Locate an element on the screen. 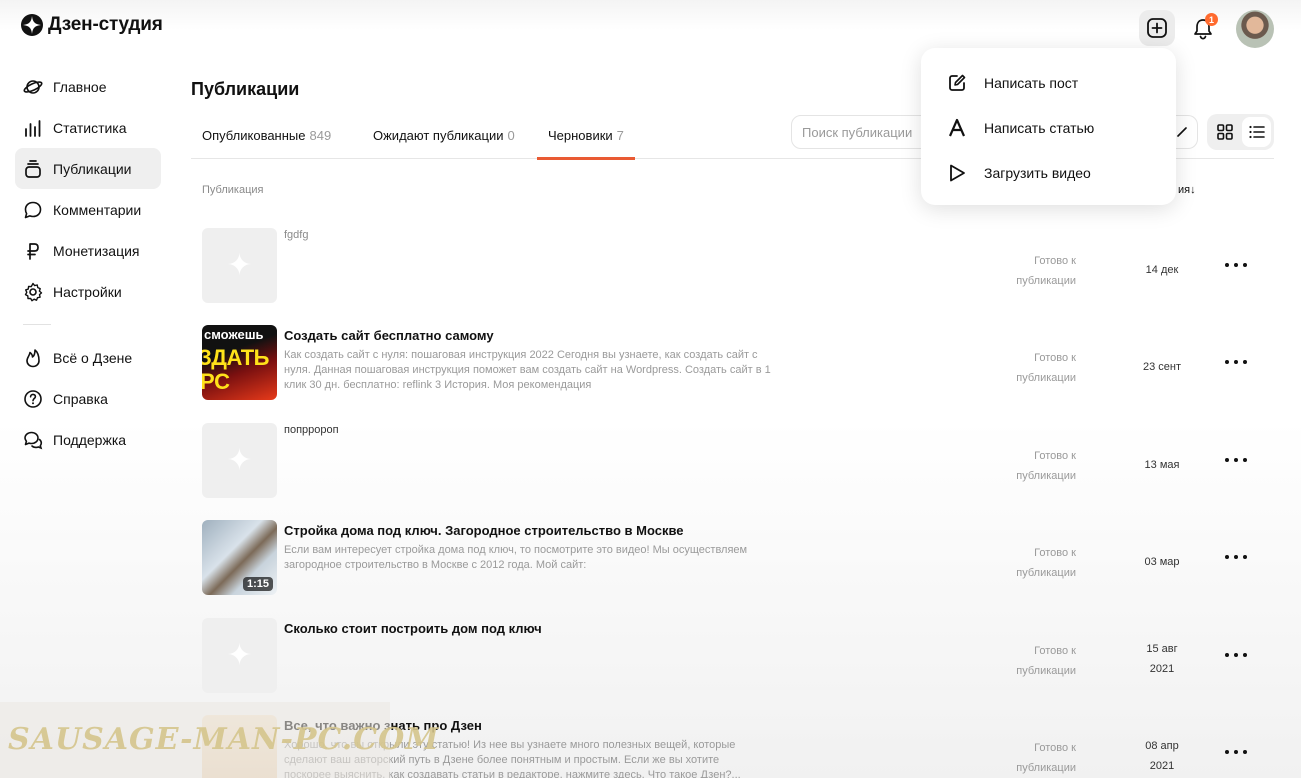 This screenshot has height=778, width=1301. tab-count: 849 is located at coordinates (320, 135).